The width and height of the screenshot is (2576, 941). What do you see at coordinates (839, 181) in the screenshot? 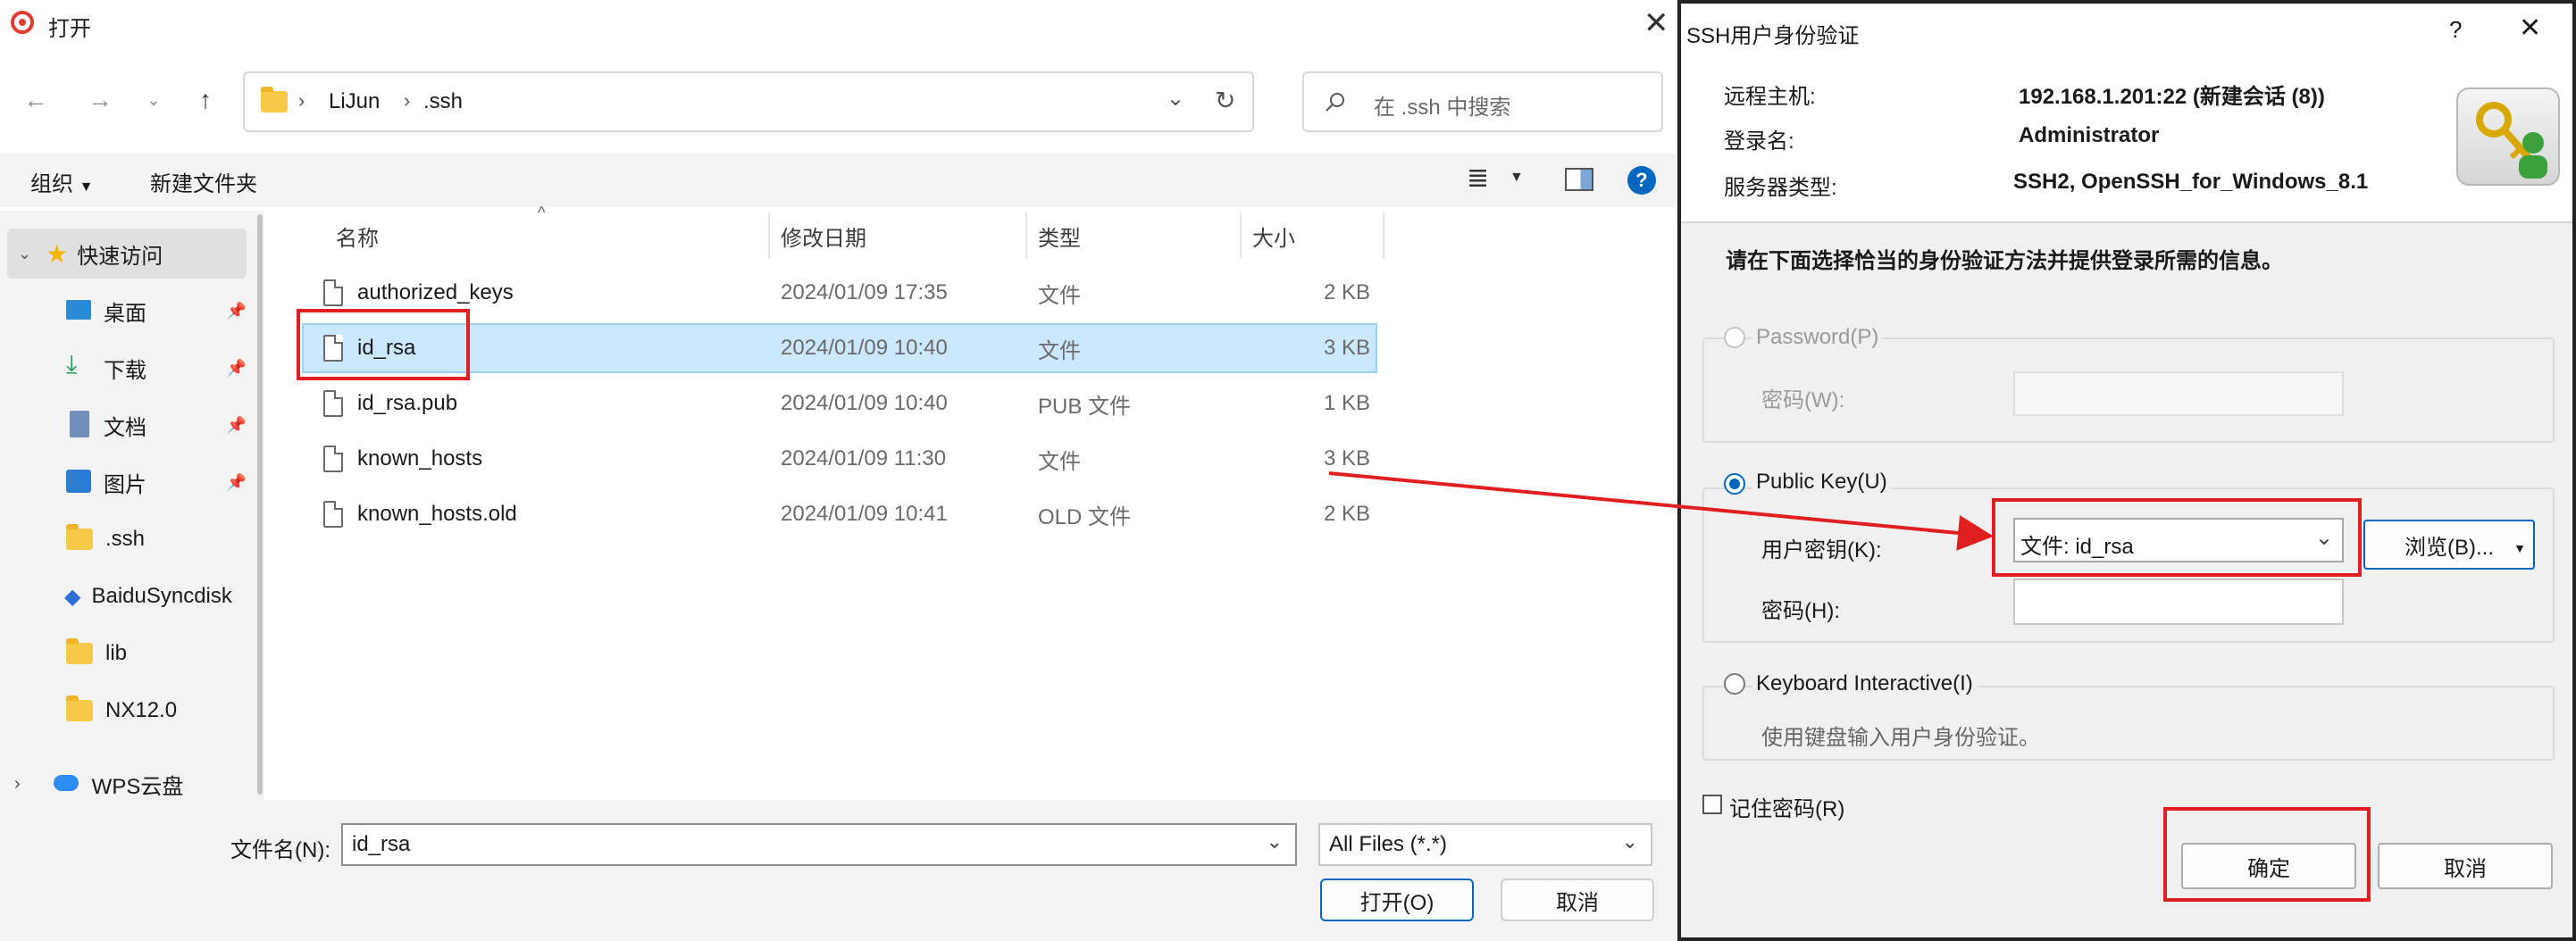
I see `command-bar: 组织 ▼ 新建文件夹 ≣ ▼ ?` at bounding box center [839, 181].